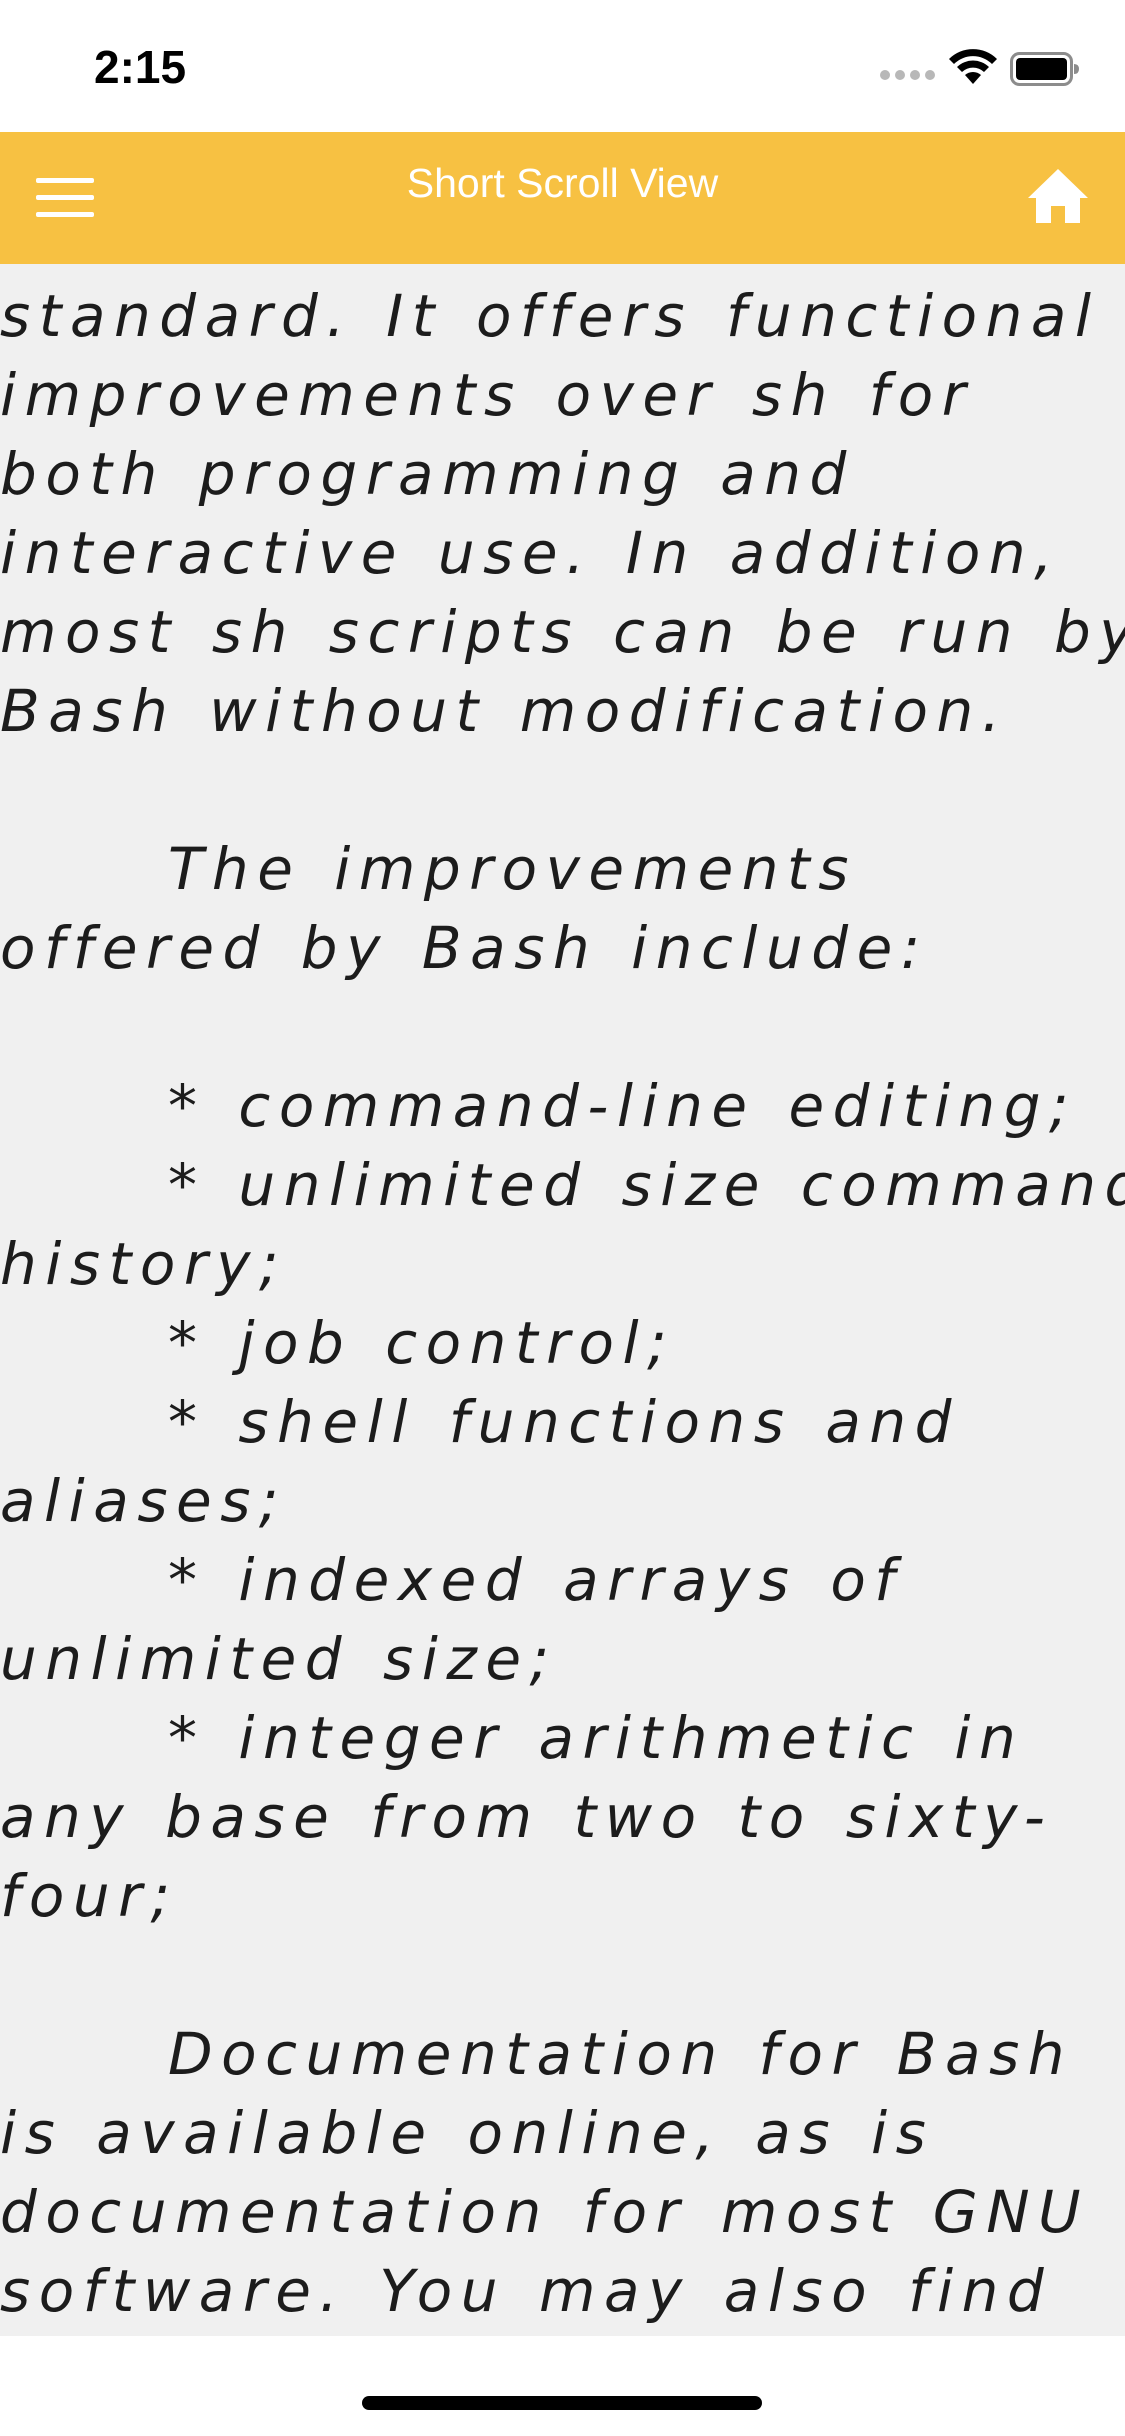  Describe the element at coordinates (621, 2054) in the screenshot. I see `text-line: Documentation for Bash` at that location.